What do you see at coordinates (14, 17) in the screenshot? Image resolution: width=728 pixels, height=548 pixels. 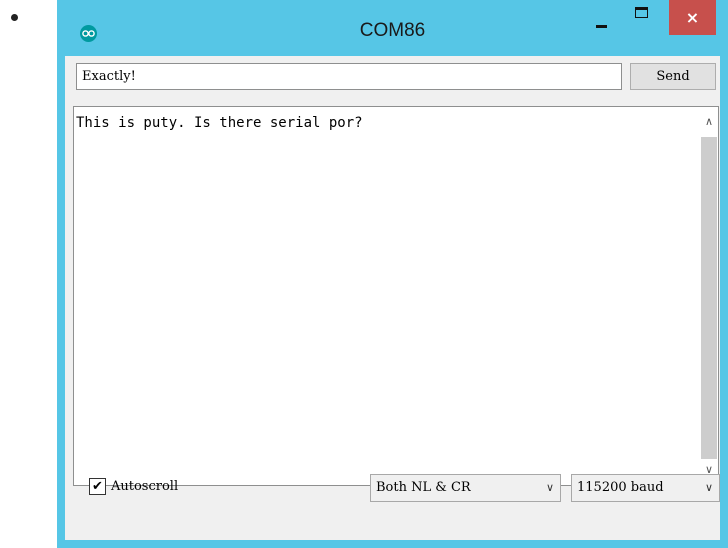 I see `bullet-point` at bounding box center [14, 17].